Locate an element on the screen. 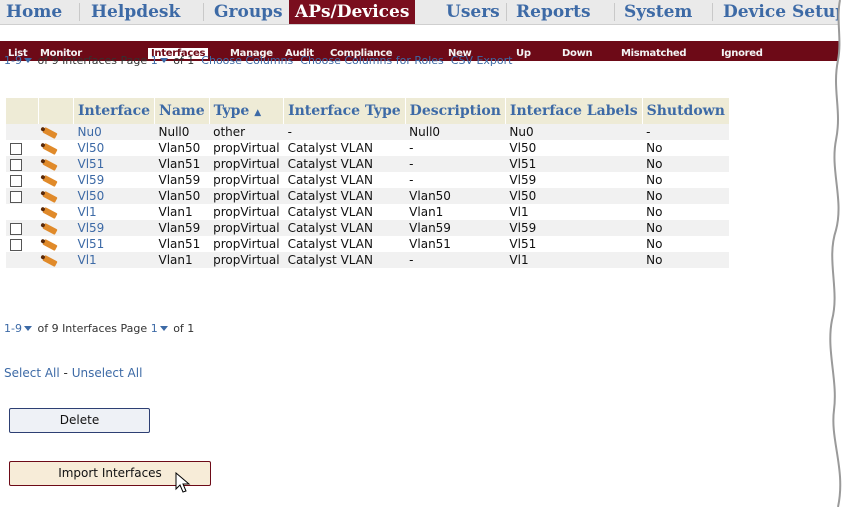  column-header-shutdown: Shutdown is located at coordinates (686, 111).